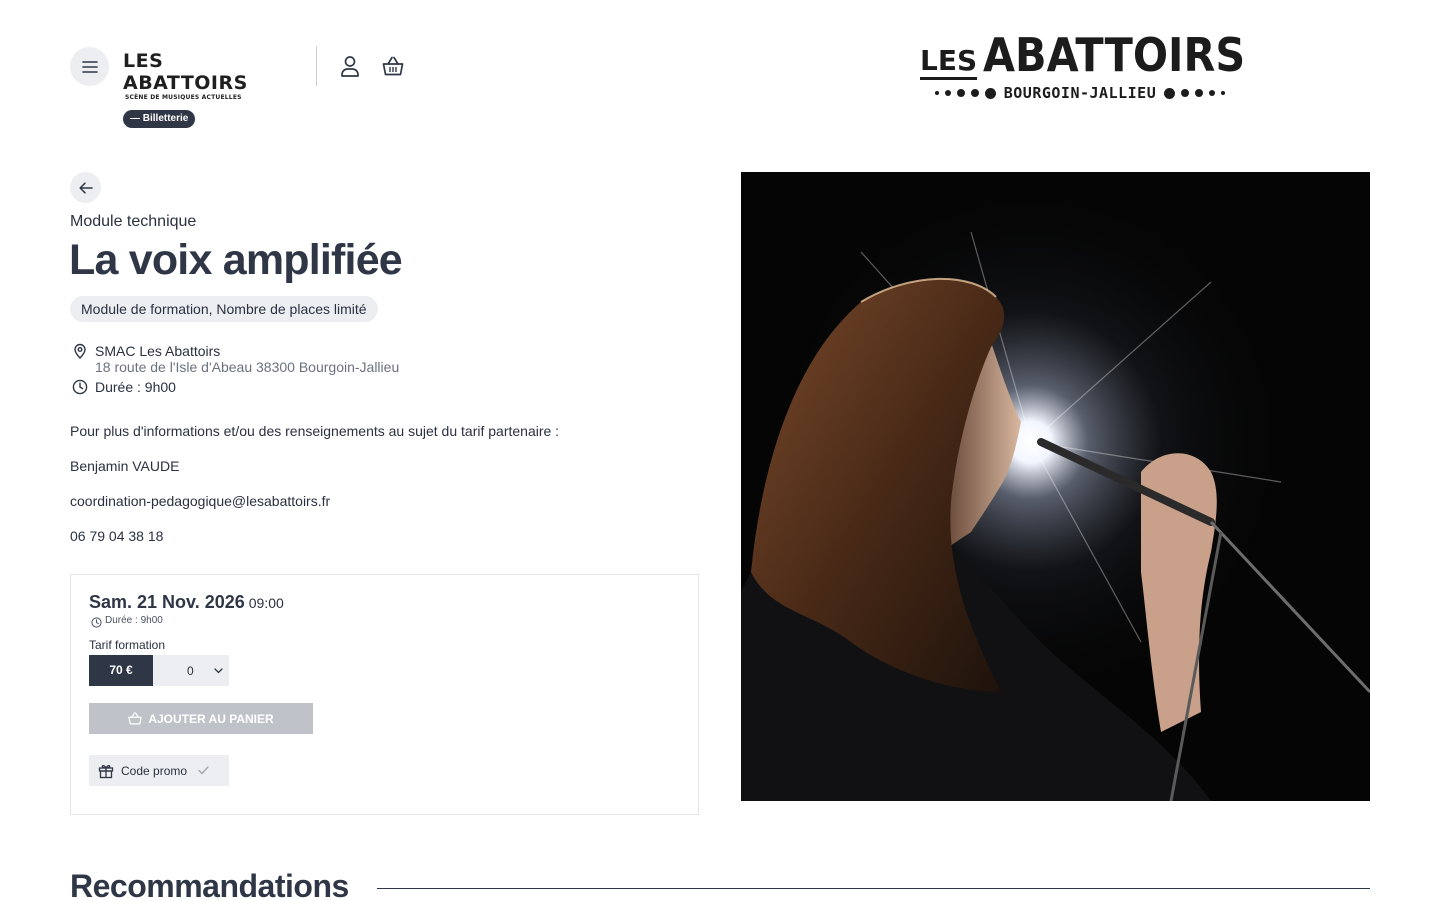 Image resolution: width=1440 pixels, height=900 pixels. I want to click on account-button, so click(350, 66).